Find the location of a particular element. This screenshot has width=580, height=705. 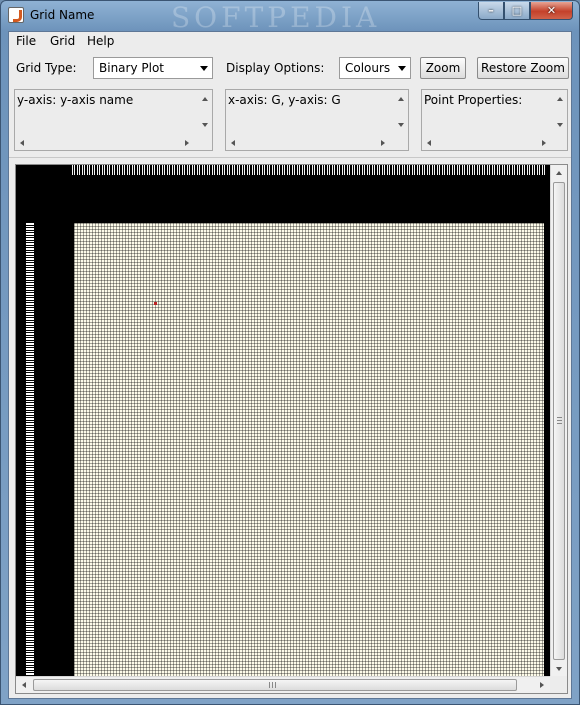

close-icon: ✕ is located at coordinates (551, 10).